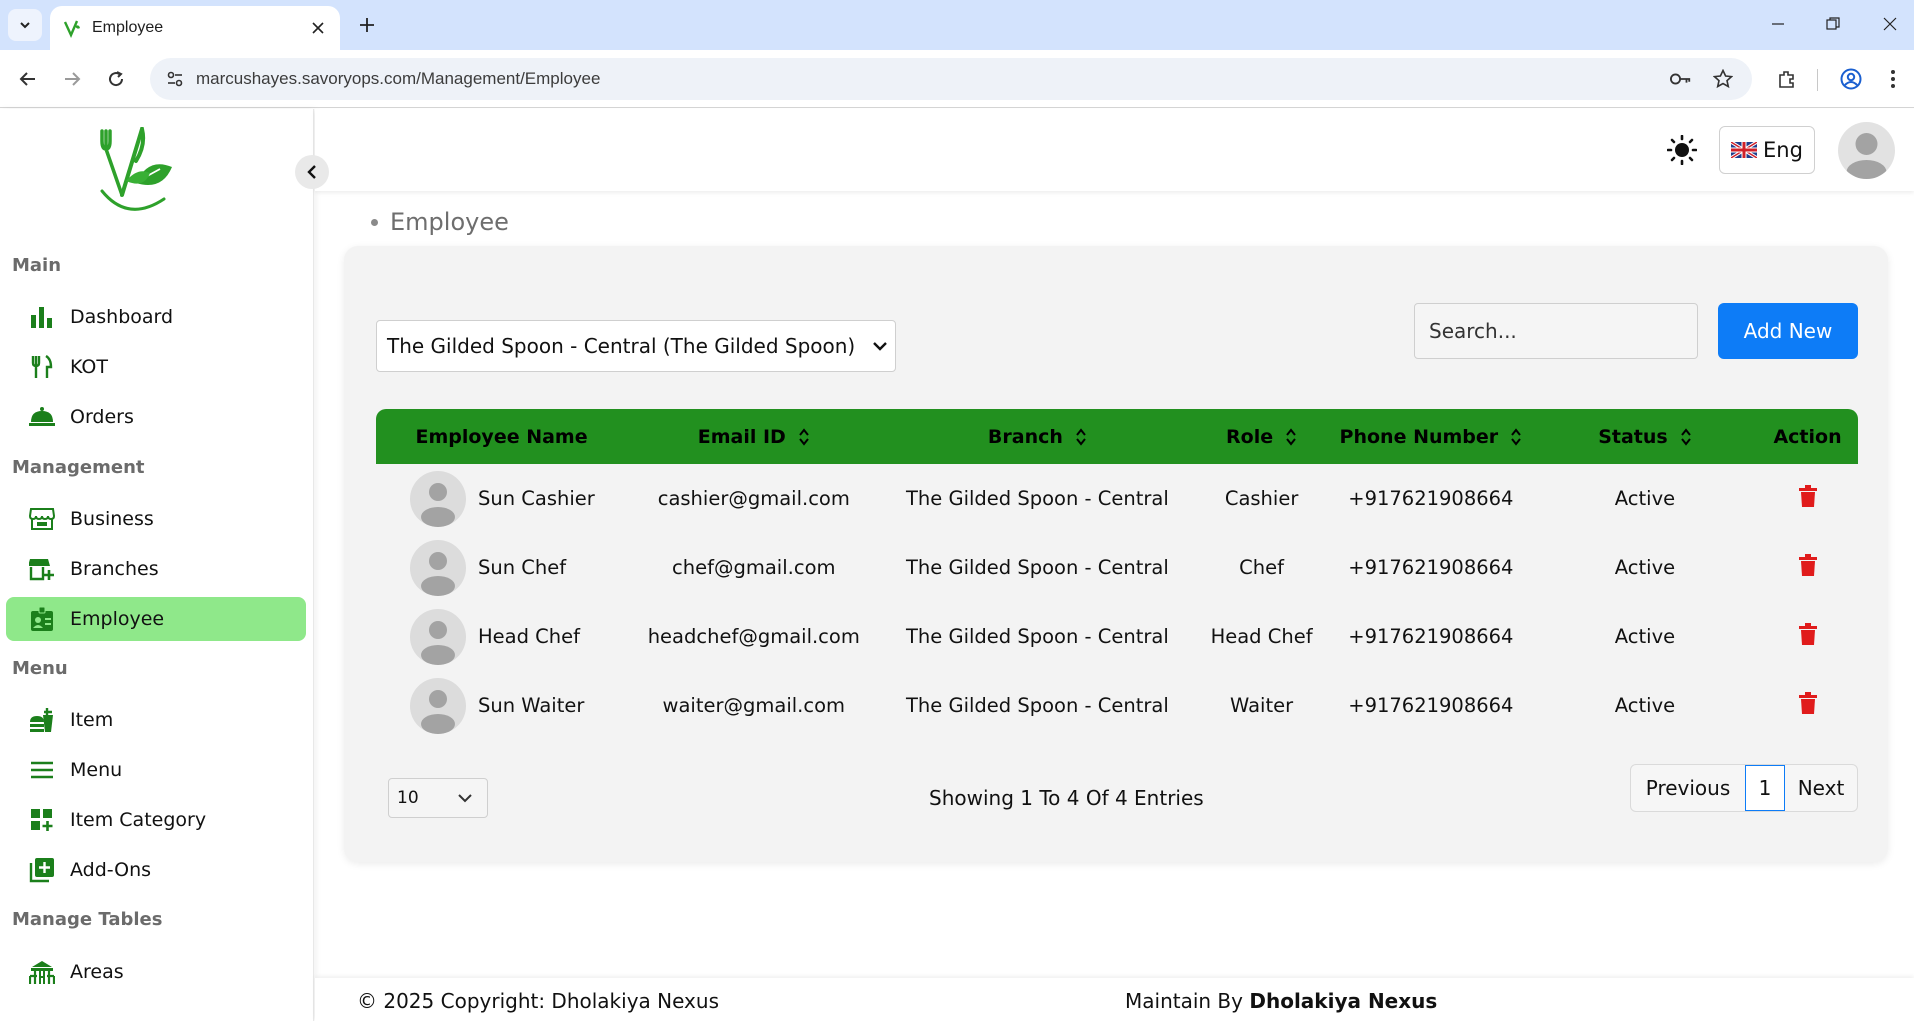 This screenshot has width=1914, height=1021. Describe the element at coordinates (753, 436) in the screenshot. I see `column-header-email: Email ID` at that location.